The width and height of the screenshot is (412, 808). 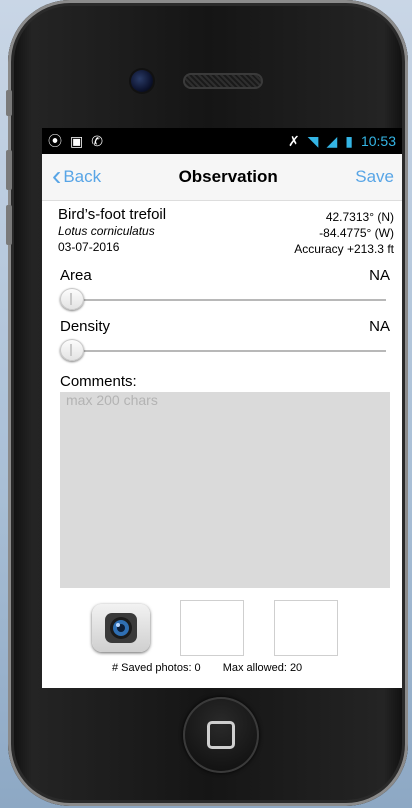 I want to click on no-sim-icon: ✗, so click(x=293, y=140).